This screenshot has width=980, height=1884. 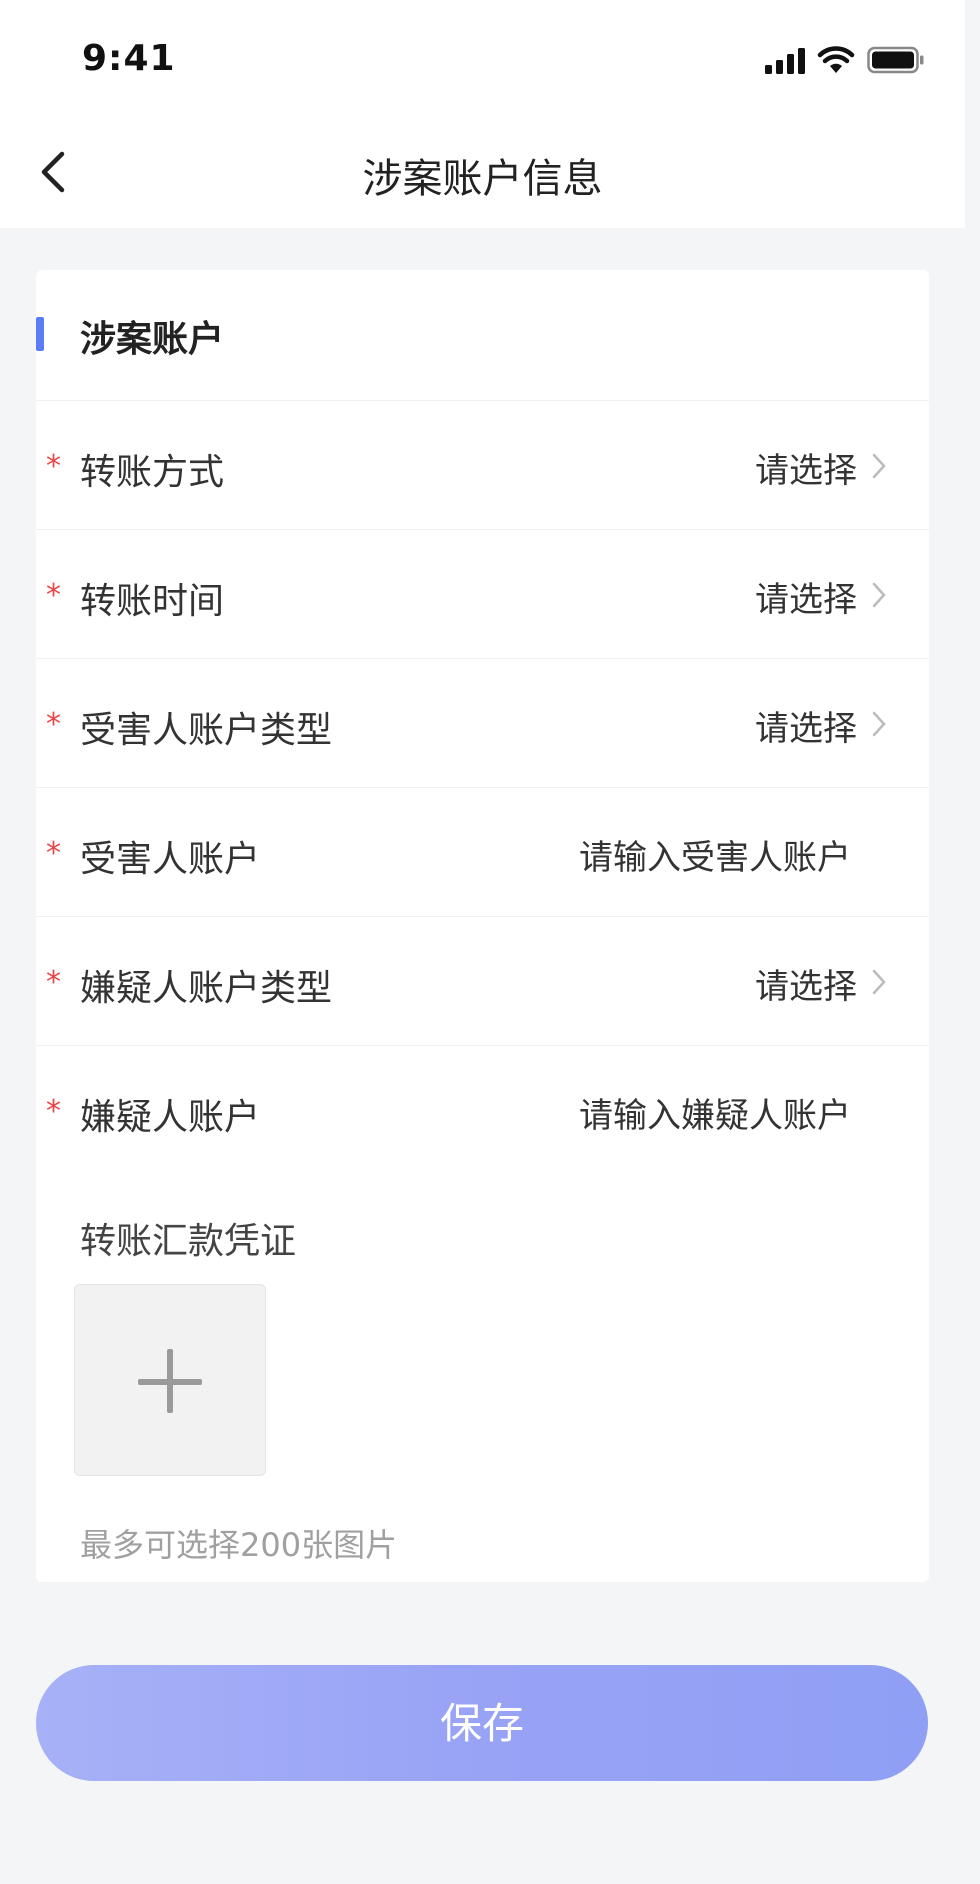 I want to click on upload-hint: 最多可选择200张图片, so click(x=239, y=1545).